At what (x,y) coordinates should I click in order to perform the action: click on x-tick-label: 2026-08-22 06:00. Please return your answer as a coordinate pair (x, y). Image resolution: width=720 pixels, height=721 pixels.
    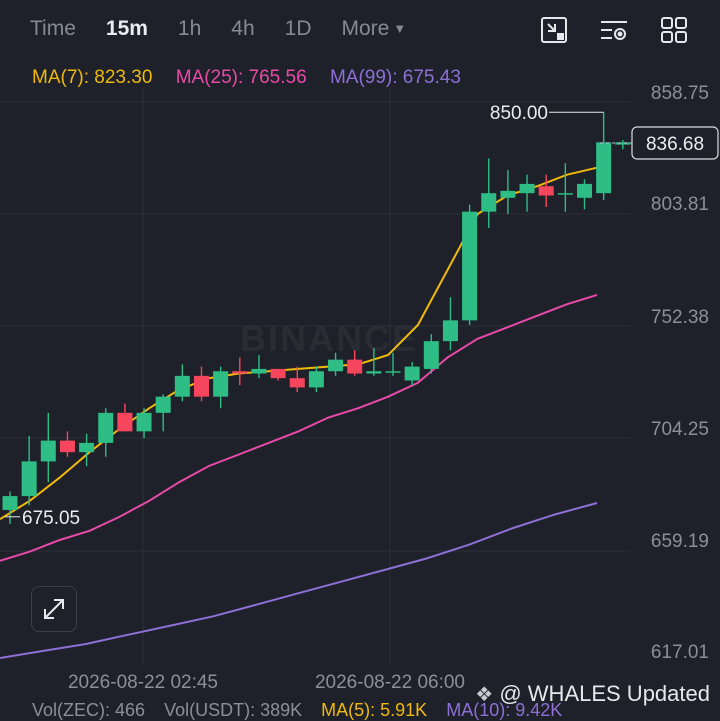
    Looking at the image, I should click on (390, 682).